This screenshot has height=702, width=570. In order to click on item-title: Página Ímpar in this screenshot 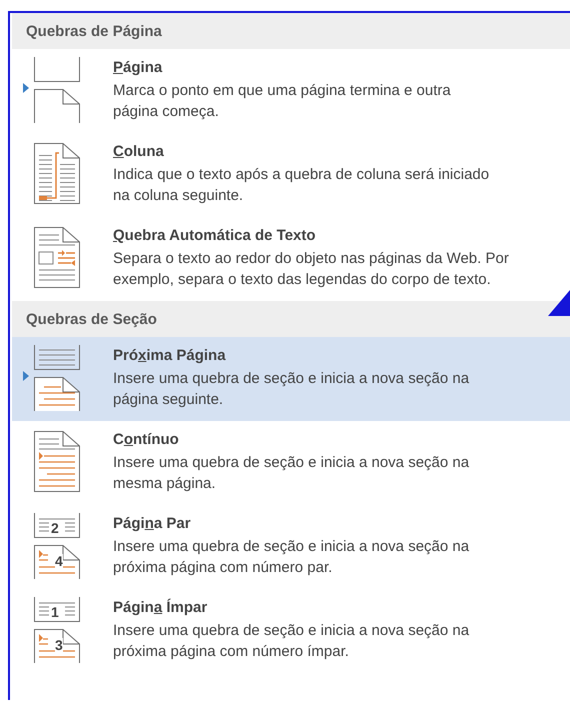, I will do `click(160, 607)`.